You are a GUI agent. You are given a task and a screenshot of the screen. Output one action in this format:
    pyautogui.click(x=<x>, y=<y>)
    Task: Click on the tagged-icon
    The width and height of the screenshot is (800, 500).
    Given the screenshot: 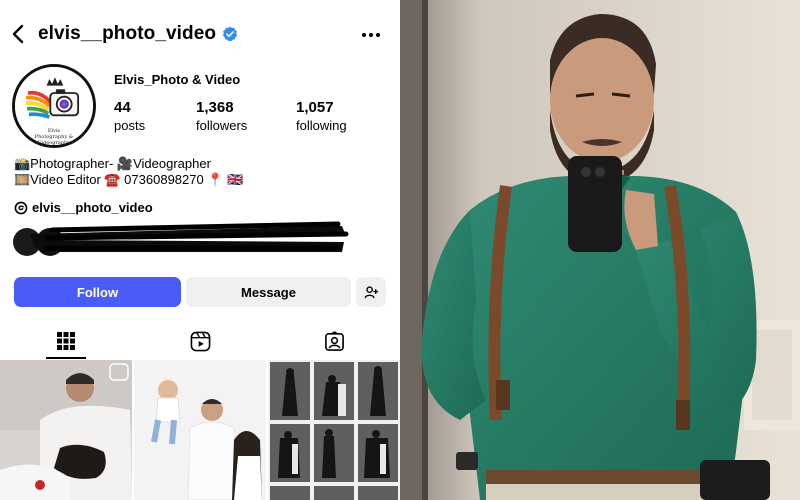 What is the action you would take?
    pyautogui.click(x=334, y=340)
    